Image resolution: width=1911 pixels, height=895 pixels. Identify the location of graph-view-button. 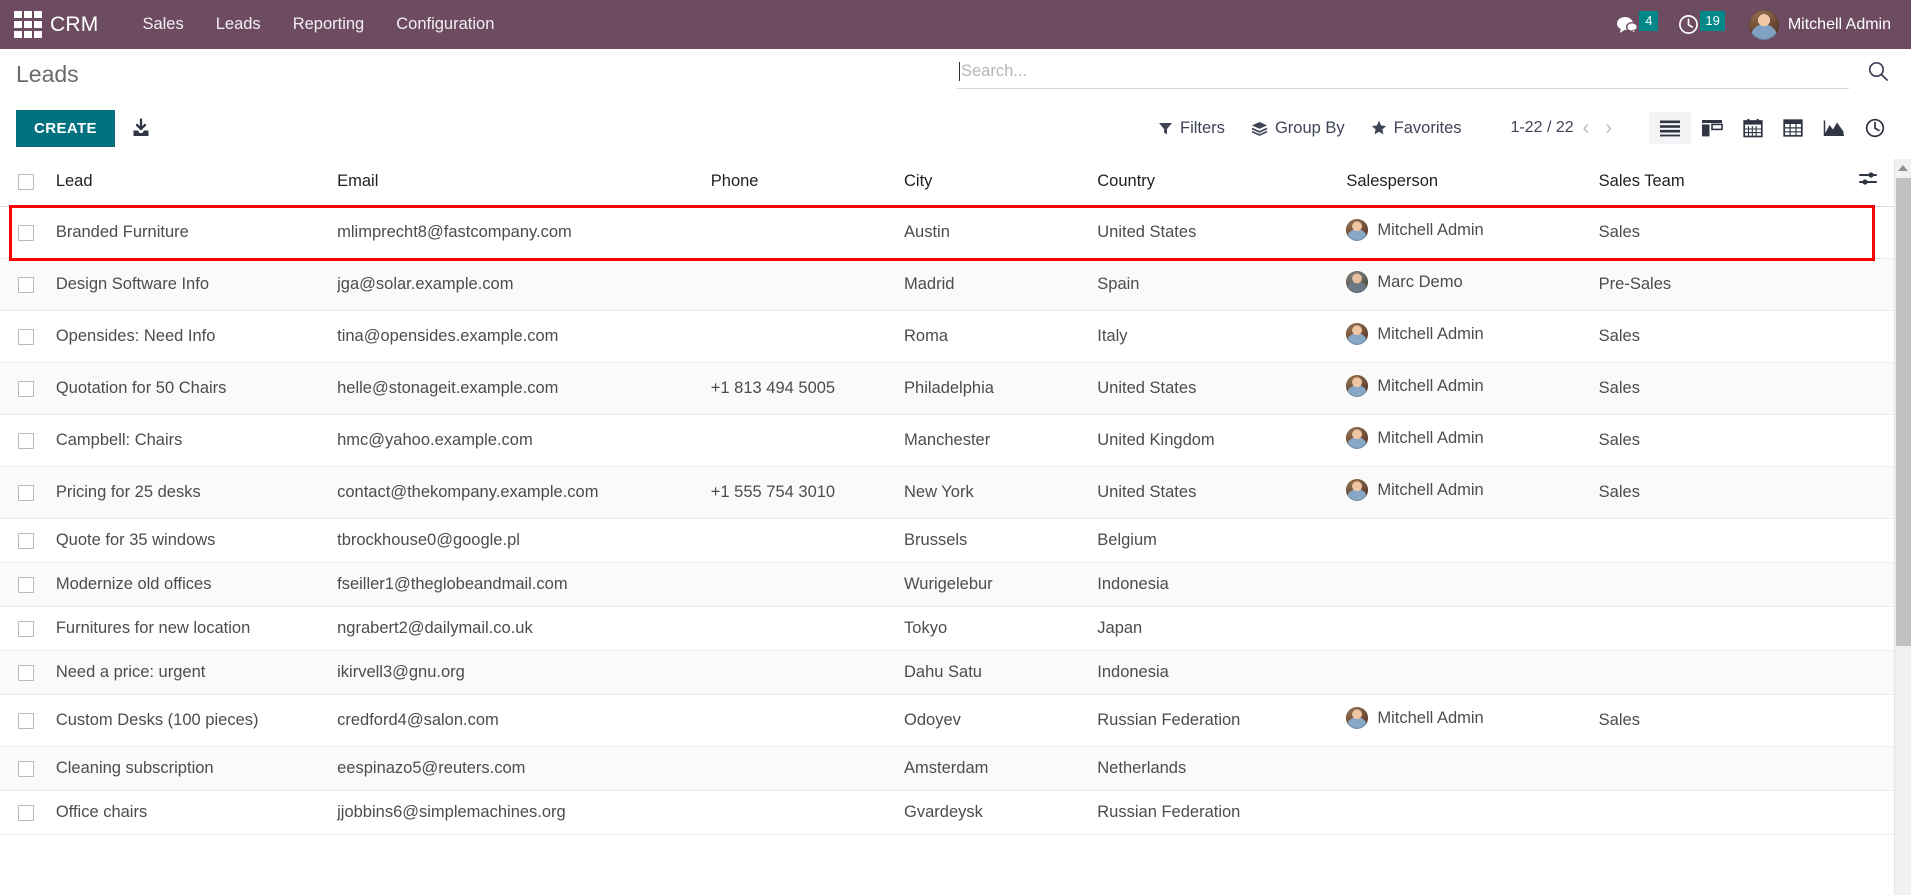
(1834, 128).